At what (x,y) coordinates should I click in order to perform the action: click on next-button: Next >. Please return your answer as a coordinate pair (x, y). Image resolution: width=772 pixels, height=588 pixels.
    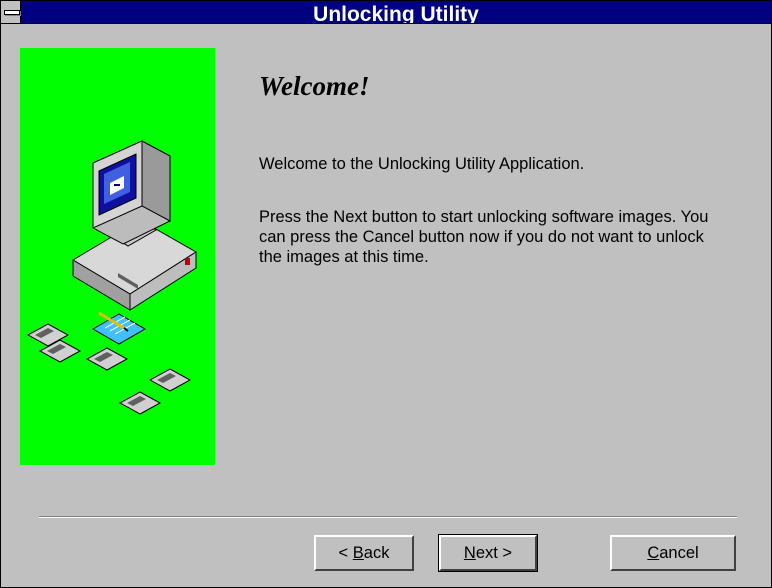
    Looking at the image, I should click on (488, 553).